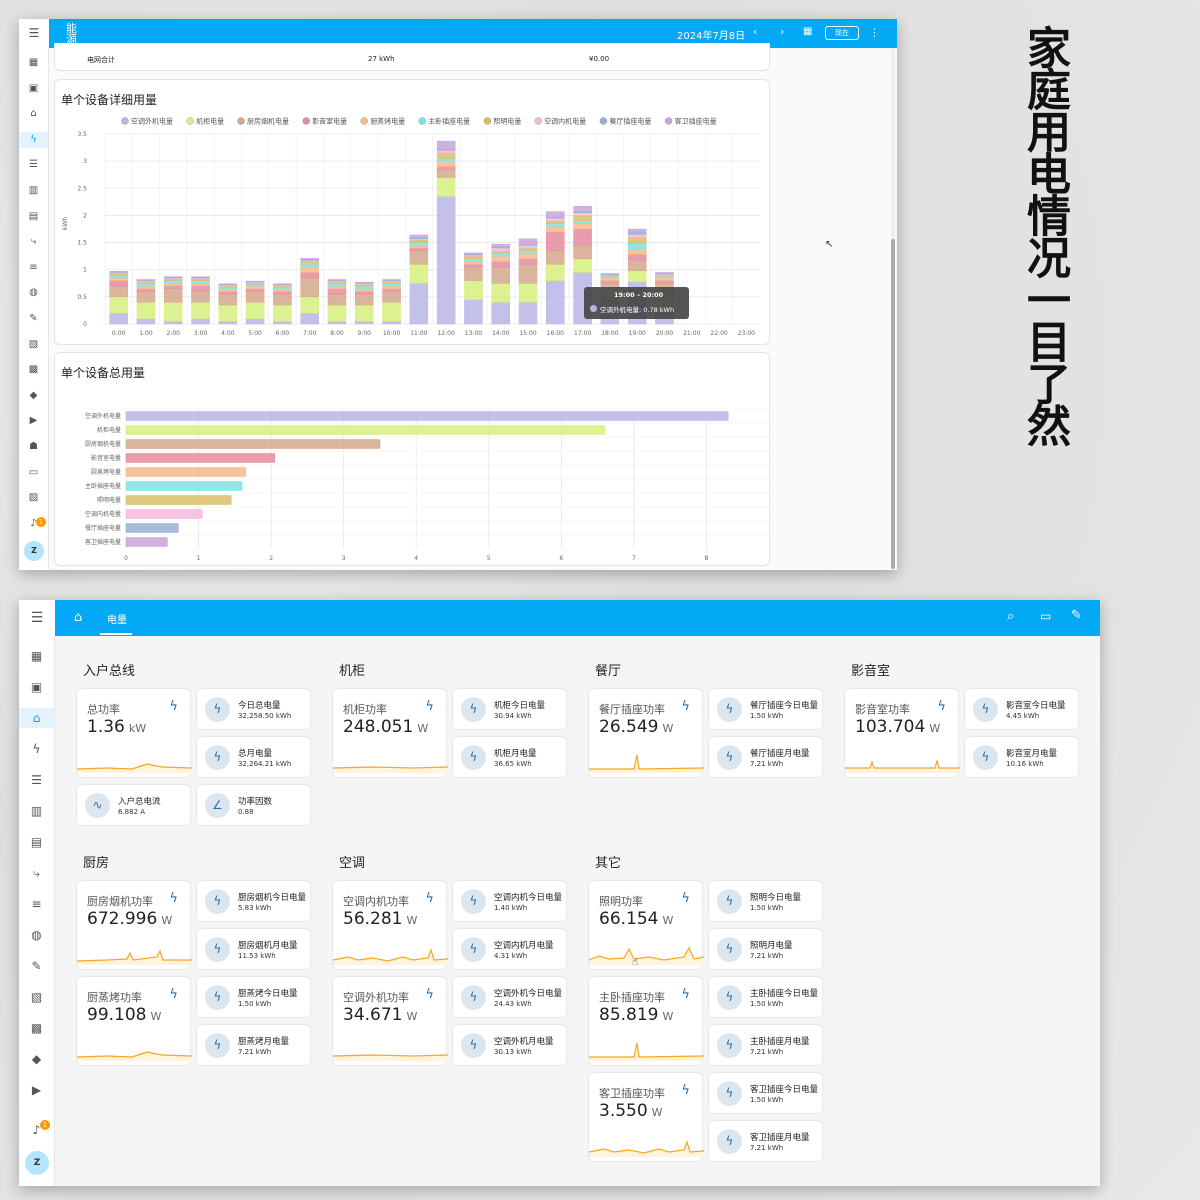  I want to click on energy-card: ϟ 机柜月电量 36.65 kWh, so click(509, 757).